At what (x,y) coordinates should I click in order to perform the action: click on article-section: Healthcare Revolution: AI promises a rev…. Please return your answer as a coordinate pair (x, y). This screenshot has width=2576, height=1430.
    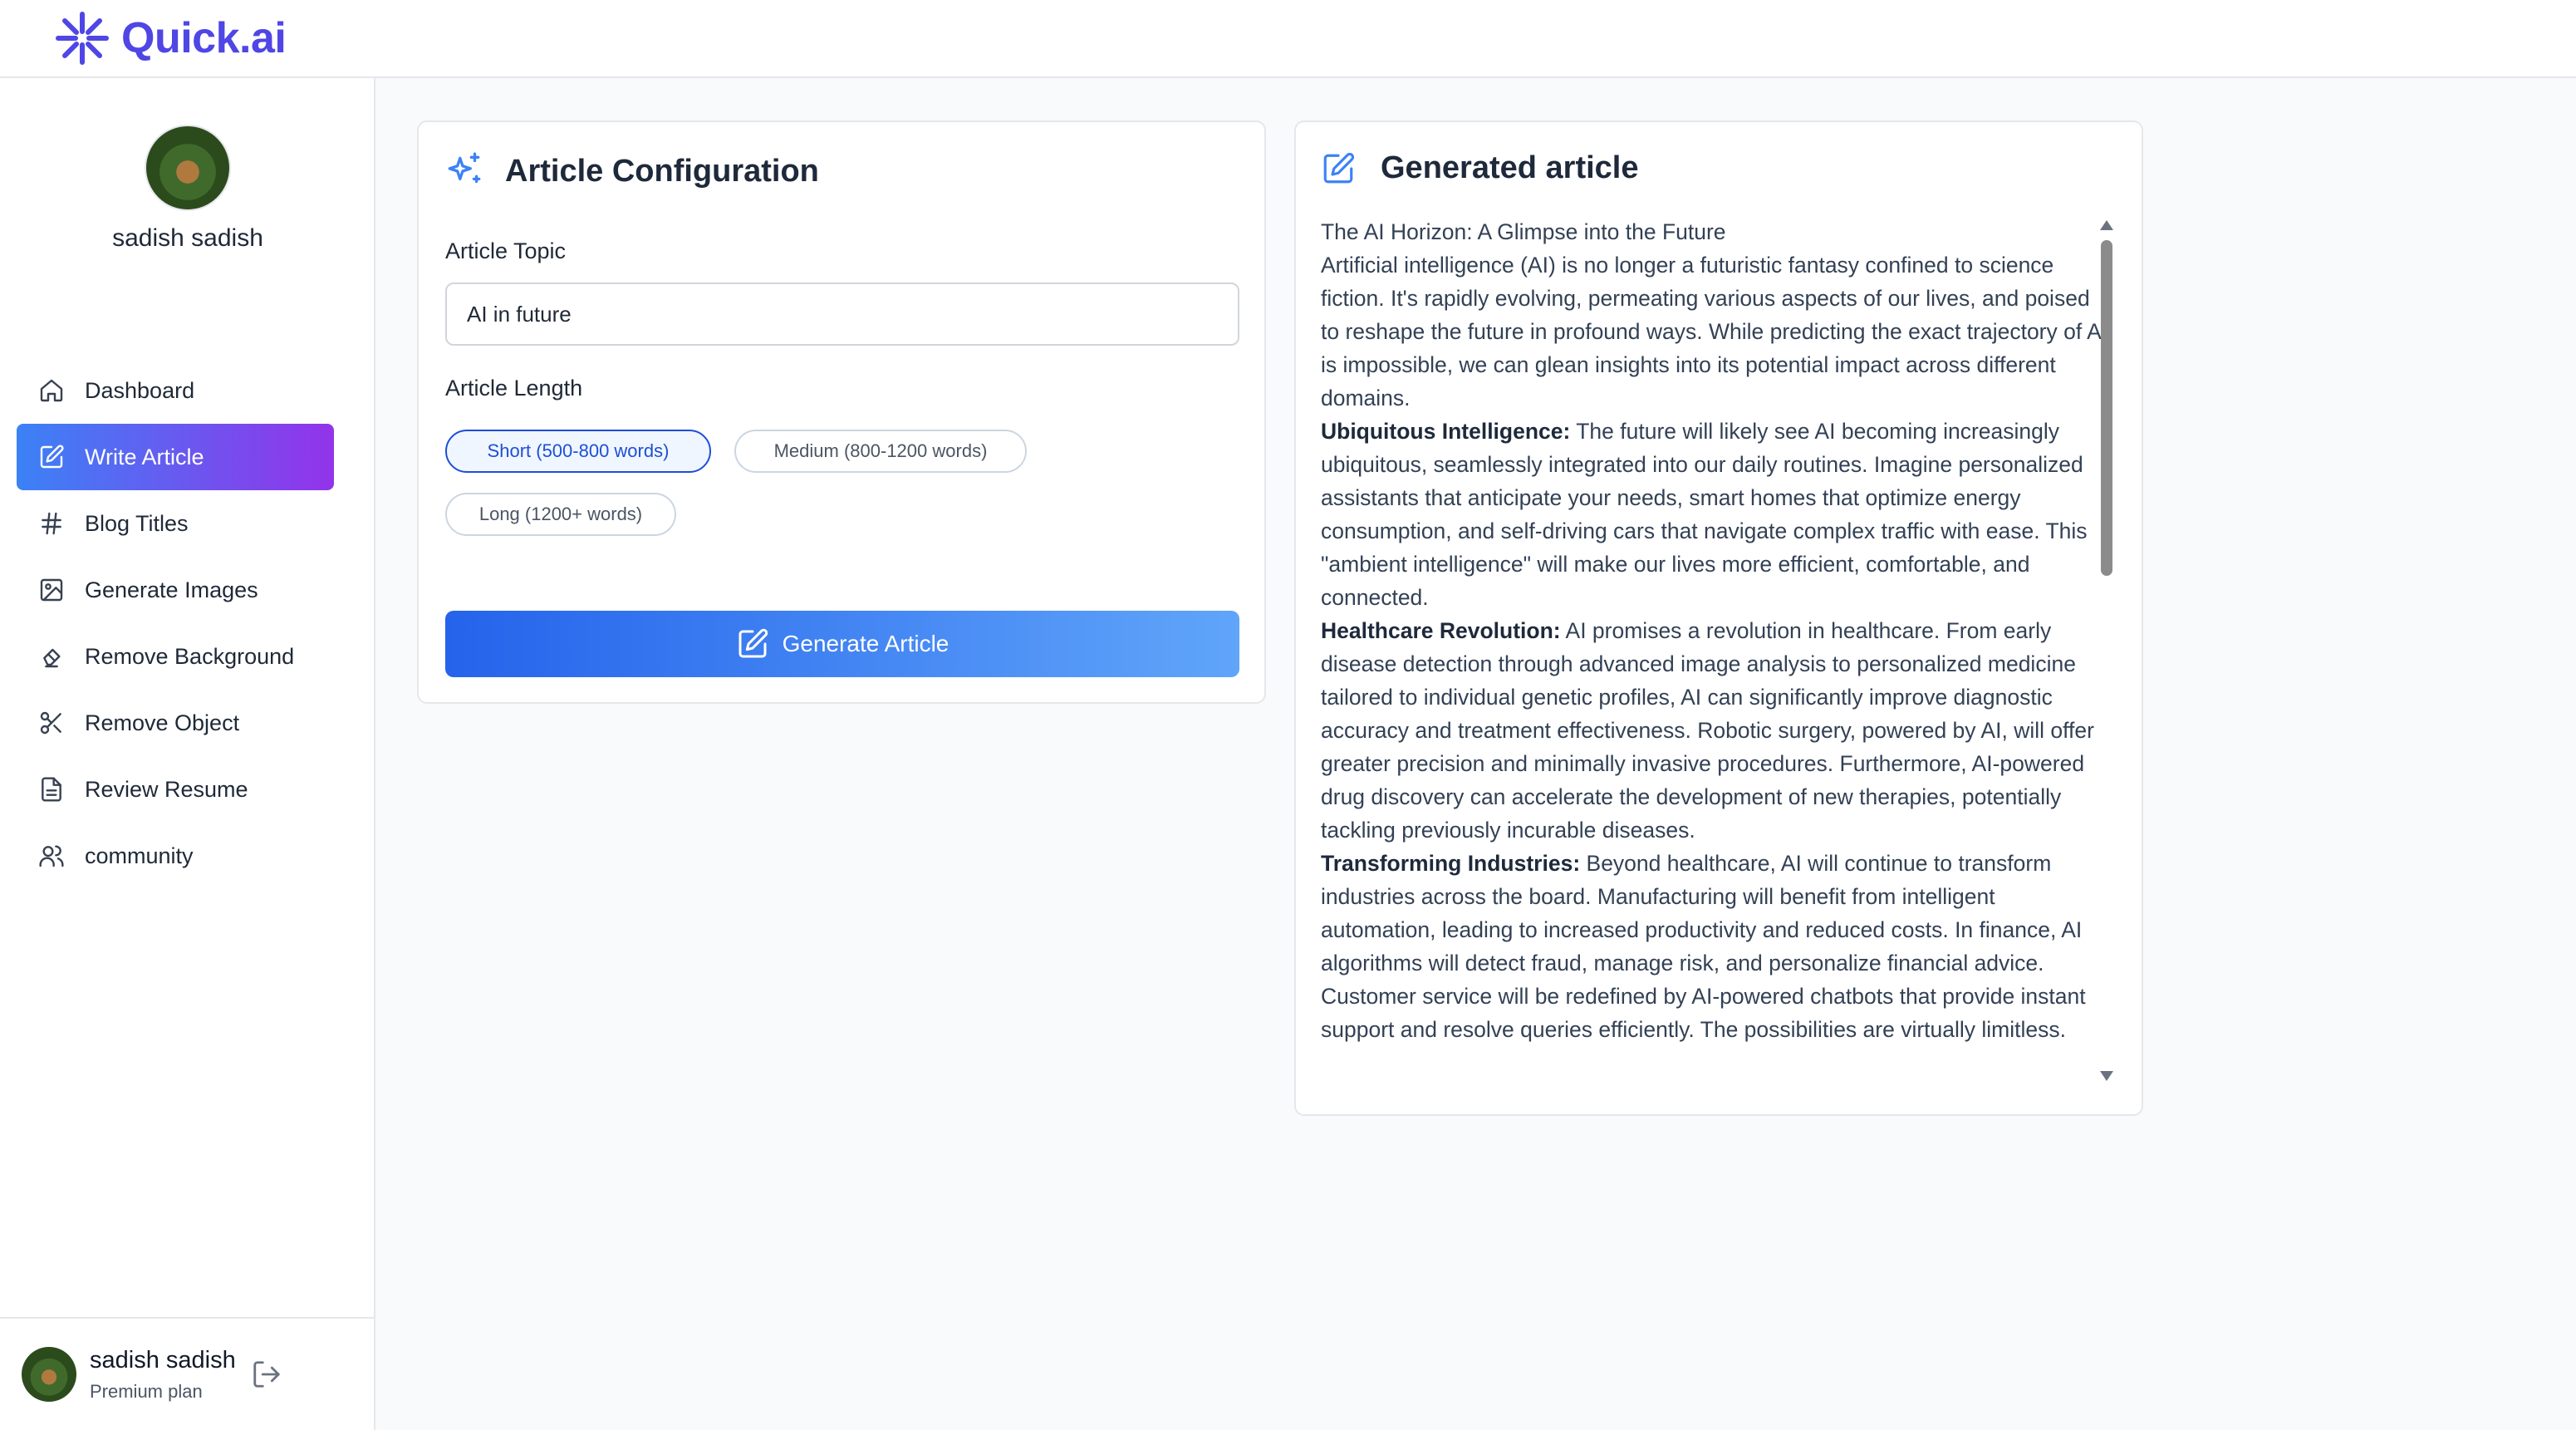
    Looking at the image, I should click on (1715, 730).